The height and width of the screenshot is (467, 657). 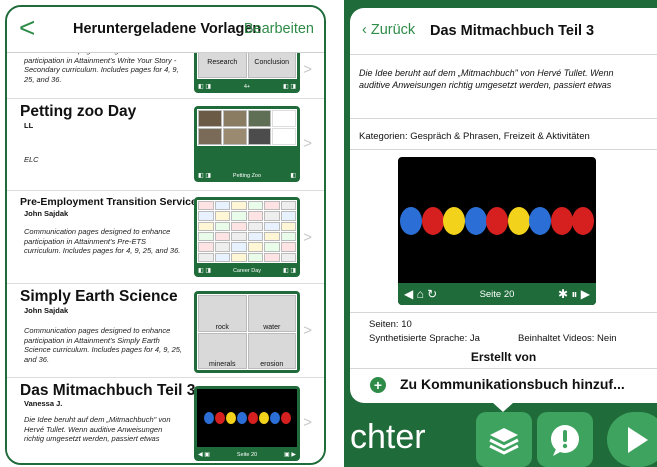 I want to click on preview-toolbar: ◀ ⌂ ↻ Seite 20 ✱ ⏸ ▶, so click(x=497, y=294).